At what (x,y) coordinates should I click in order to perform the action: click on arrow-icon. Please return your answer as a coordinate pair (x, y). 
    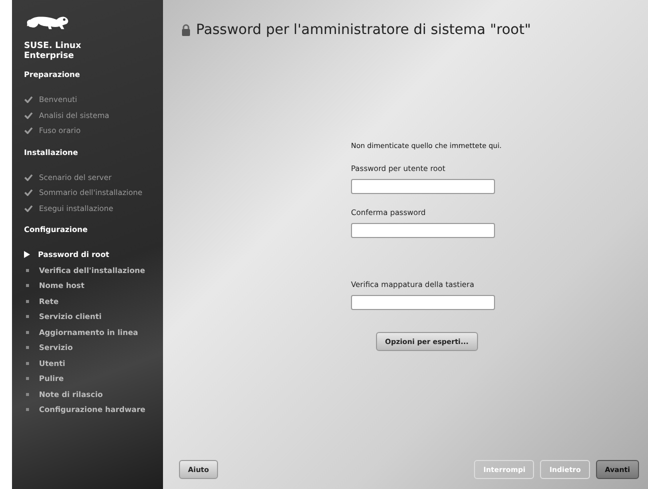
    Looking at the image, I should click on (27, 254).